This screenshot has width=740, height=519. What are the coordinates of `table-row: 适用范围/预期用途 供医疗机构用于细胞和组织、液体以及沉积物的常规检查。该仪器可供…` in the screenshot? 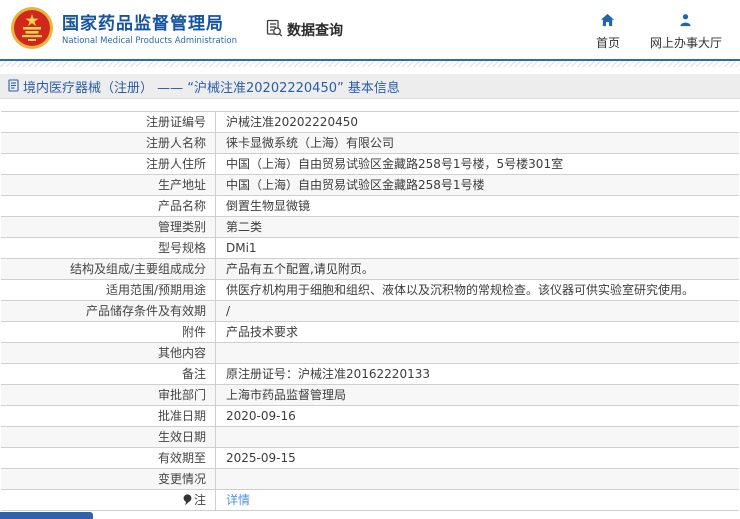 It's located at (370, 289).